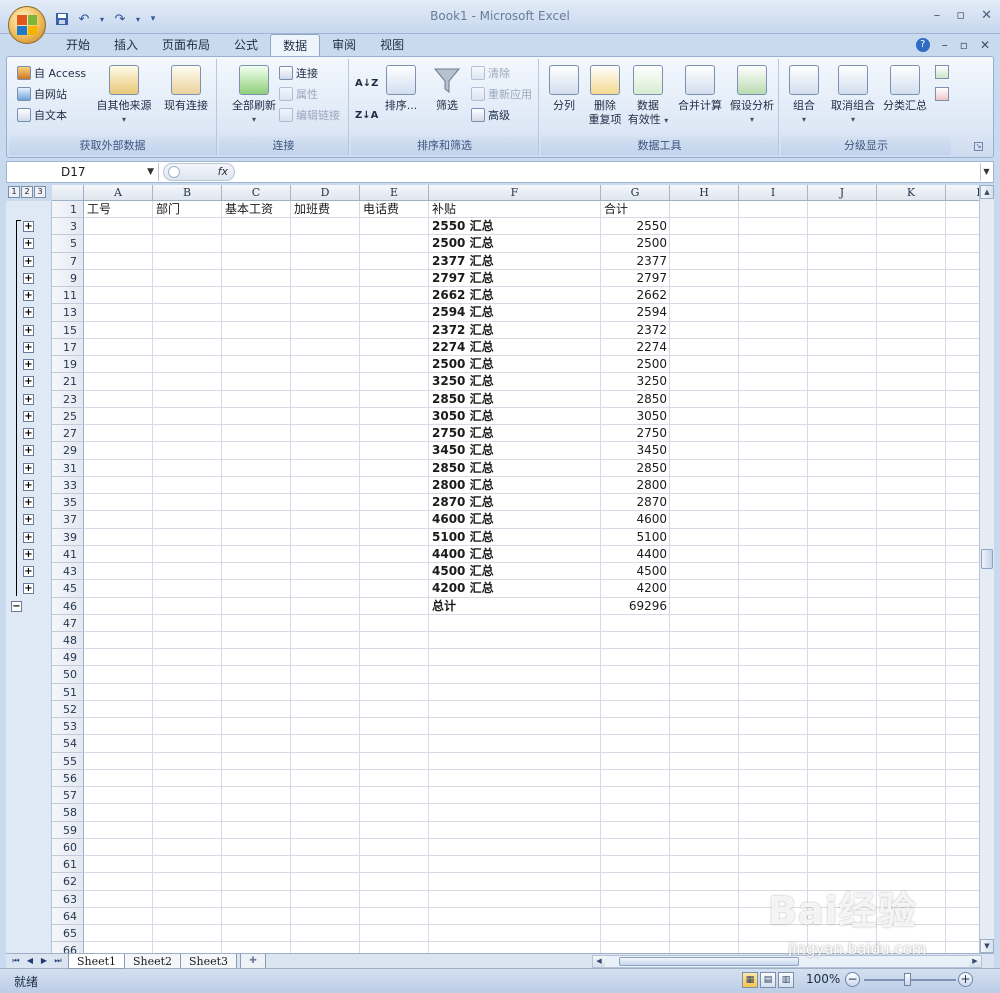 This screenshot has width=1000, height=993. Describe the element at coordinates (68, 865) in the screenshot. I see `row-header: 61` at that location.